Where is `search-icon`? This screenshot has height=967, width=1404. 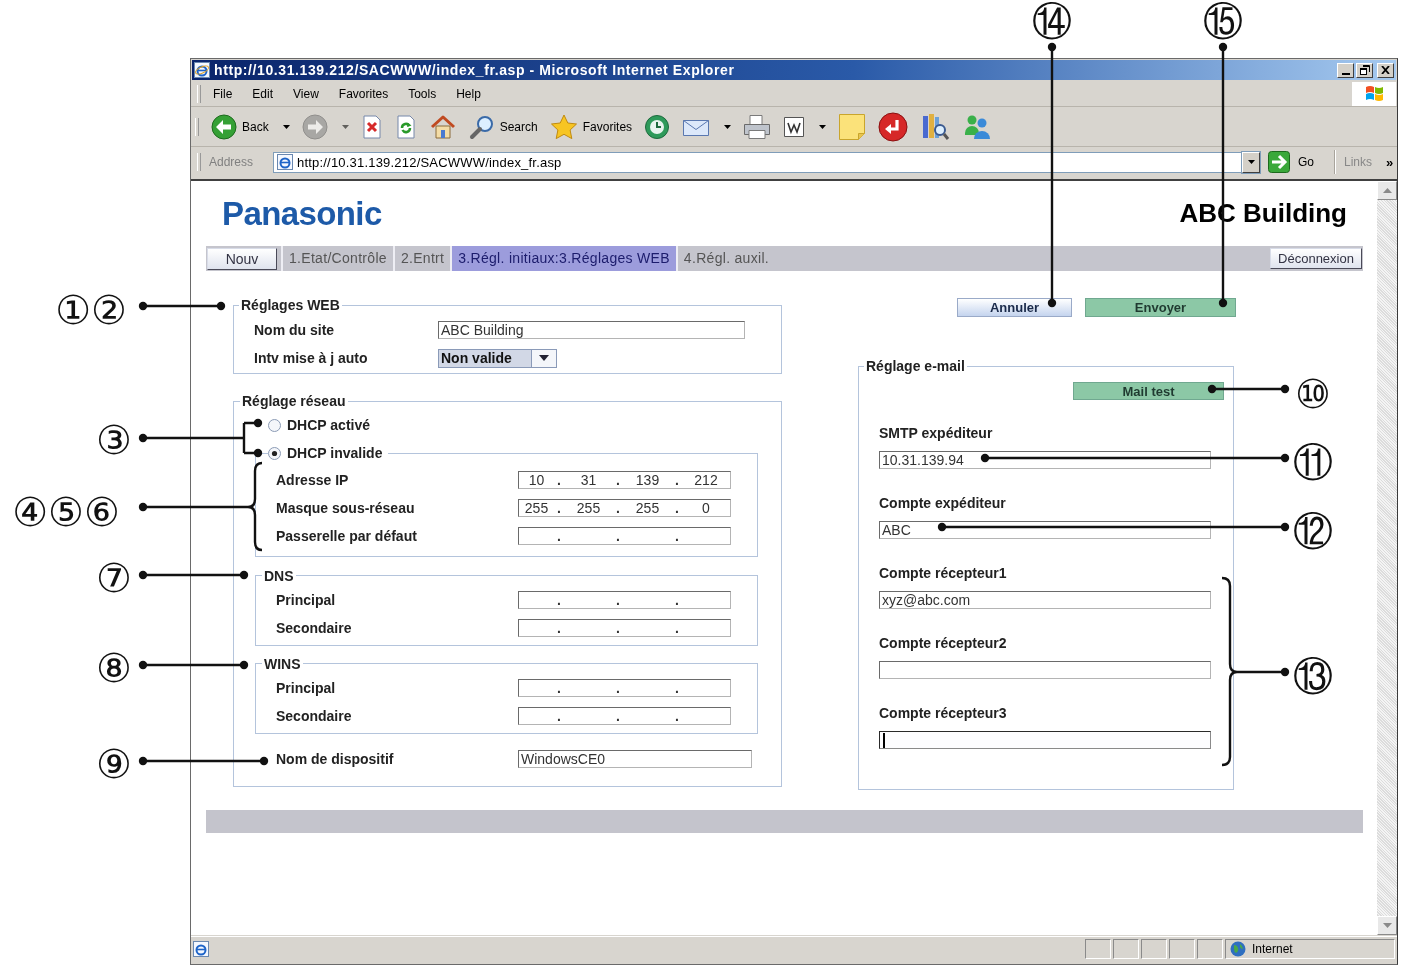 search-icon is located at coordinates (481, 127).